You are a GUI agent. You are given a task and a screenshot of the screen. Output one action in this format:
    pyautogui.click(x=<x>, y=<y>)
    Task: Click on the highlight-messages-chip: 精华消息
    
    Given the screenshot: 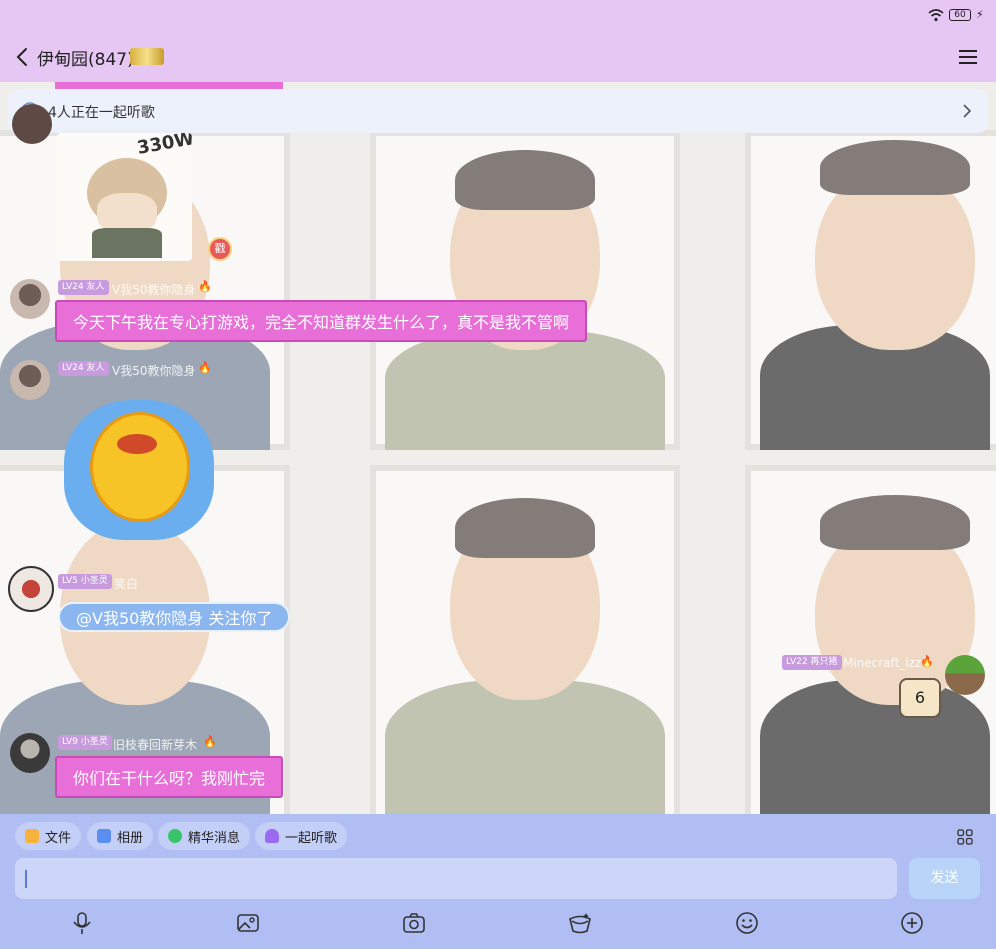 What is the action you would take?
    pyautogui.click(x=204, y=836)
    